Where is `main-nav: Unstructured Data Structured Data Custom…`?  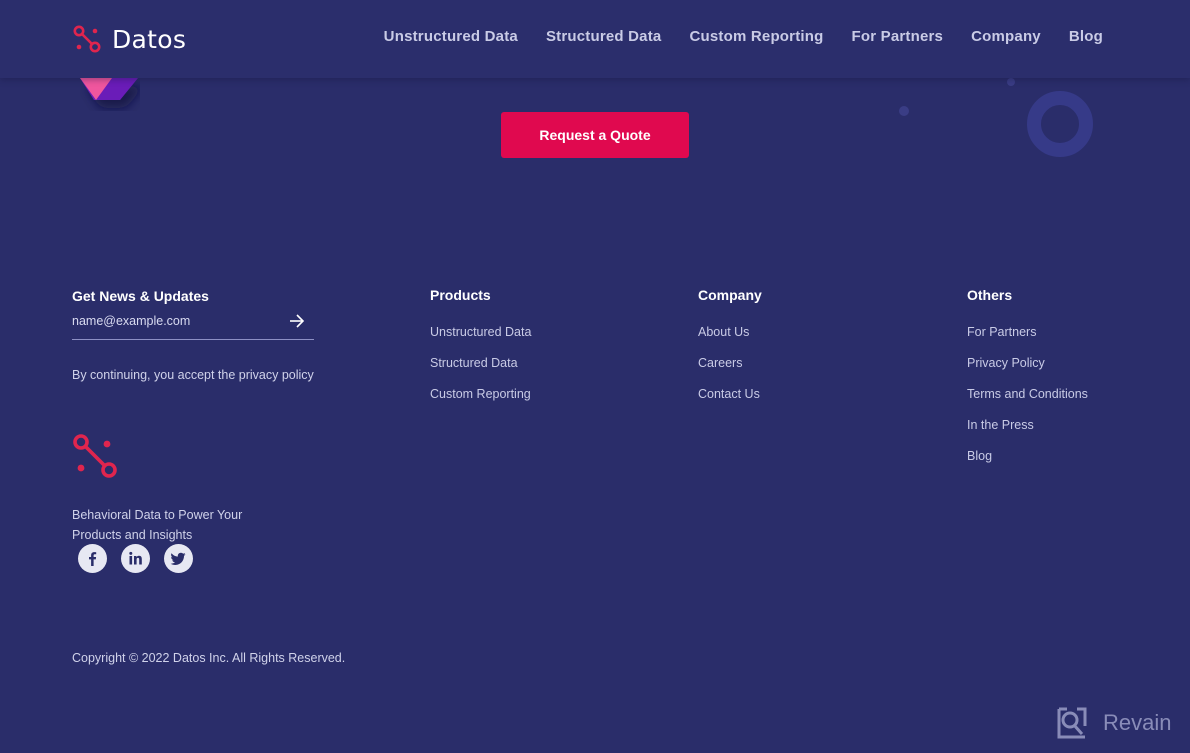
main-nav: Unstructured Data Structured Data Custom… is located at coordinates (729, 36).